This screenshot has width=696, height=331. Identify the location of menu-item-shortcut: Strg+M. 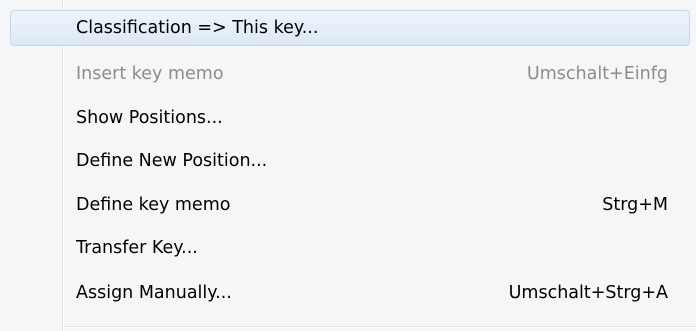
(635, 205).